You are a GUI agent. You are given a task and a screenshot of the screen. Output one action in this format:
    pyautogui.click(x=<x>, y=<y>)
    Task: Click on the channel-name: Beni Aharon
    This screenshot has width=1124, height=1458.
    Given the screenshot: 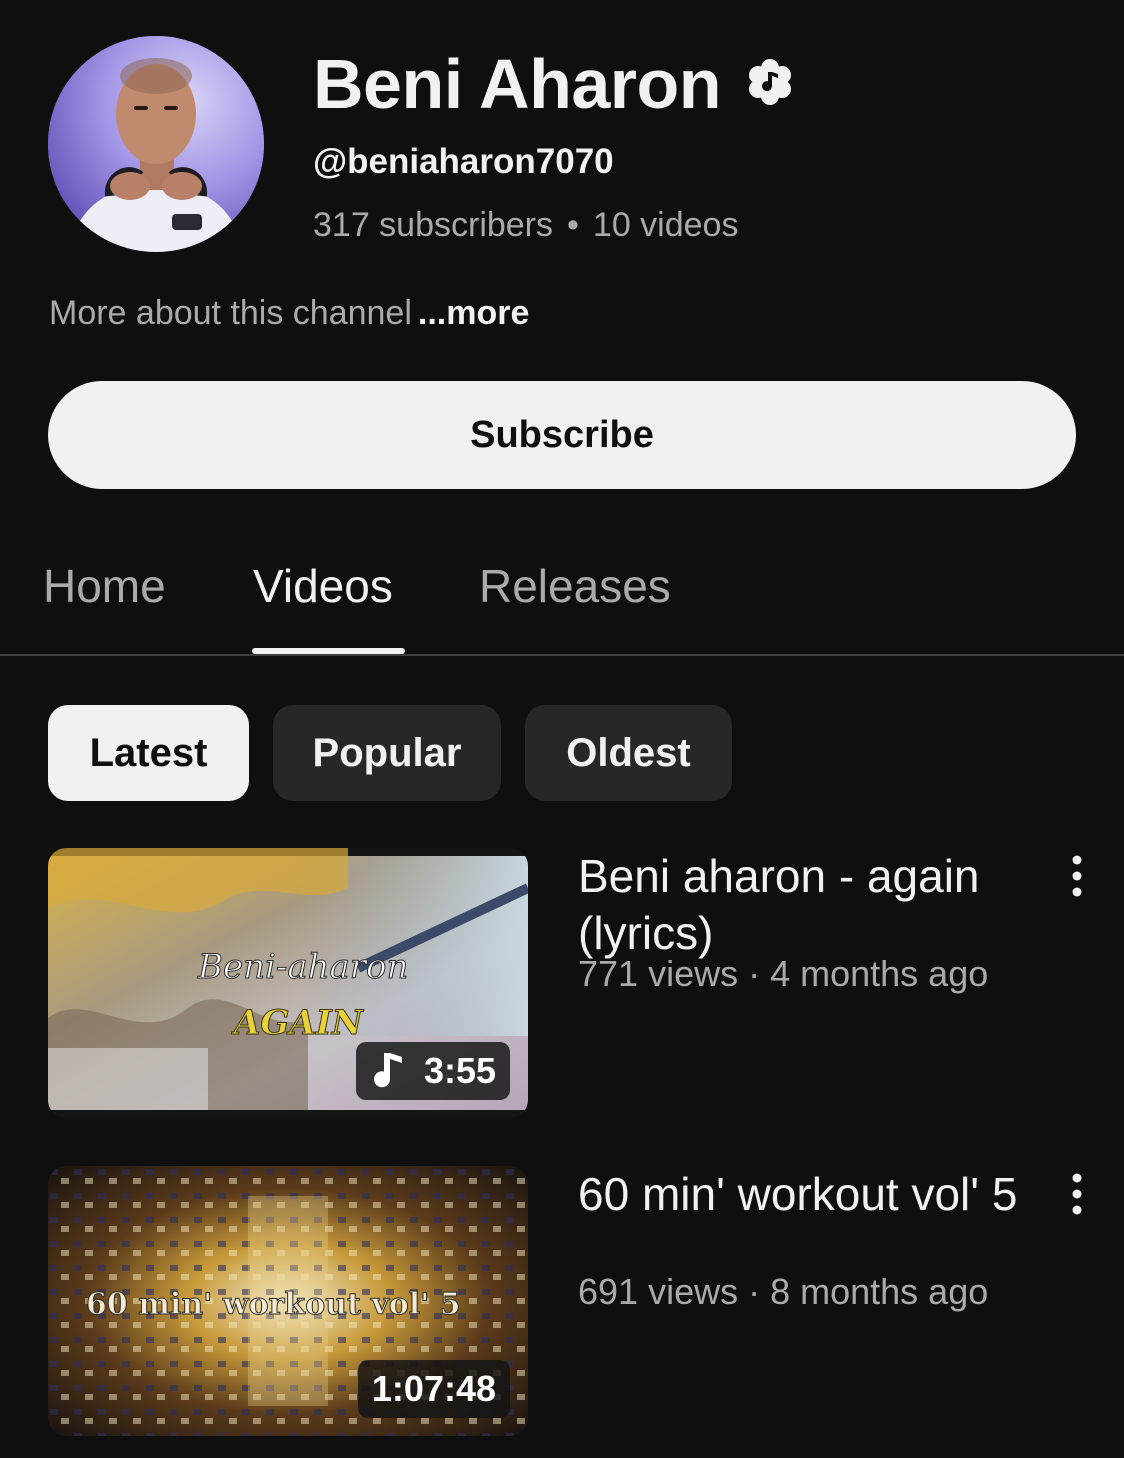 What is the action you would take?
    pyautogui.click(x=517, y=84)
    